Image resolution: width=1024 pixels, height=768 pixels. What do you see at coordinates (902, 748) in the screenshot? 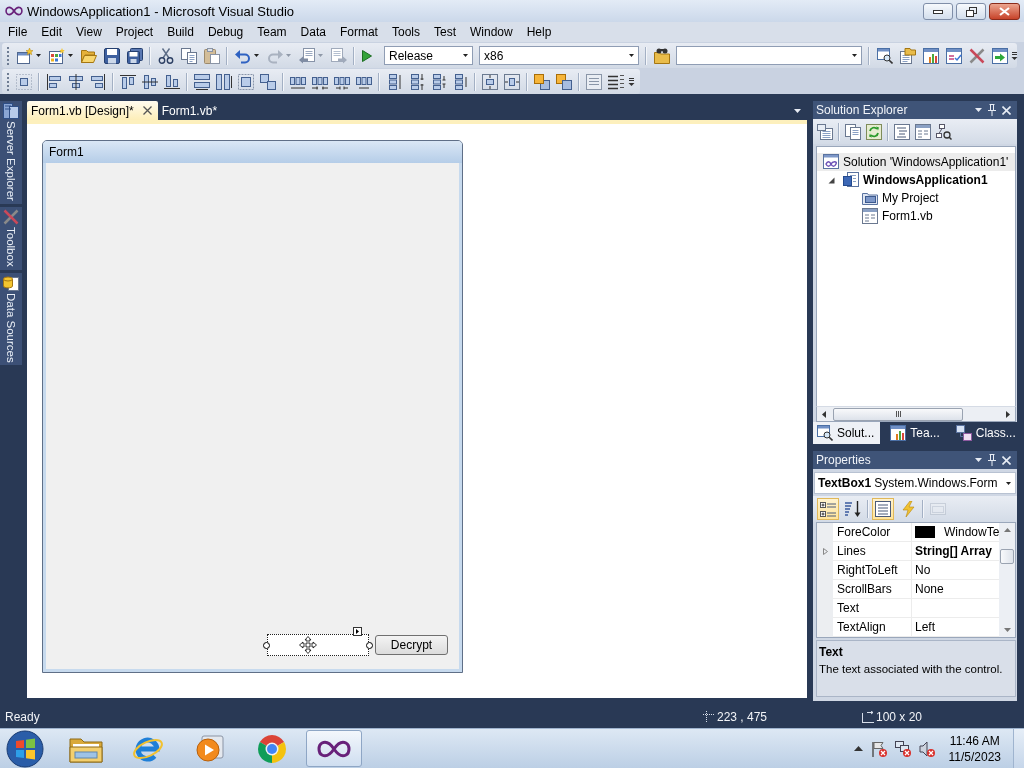
I see `network-x-icon` at bounding box center [902, 748].